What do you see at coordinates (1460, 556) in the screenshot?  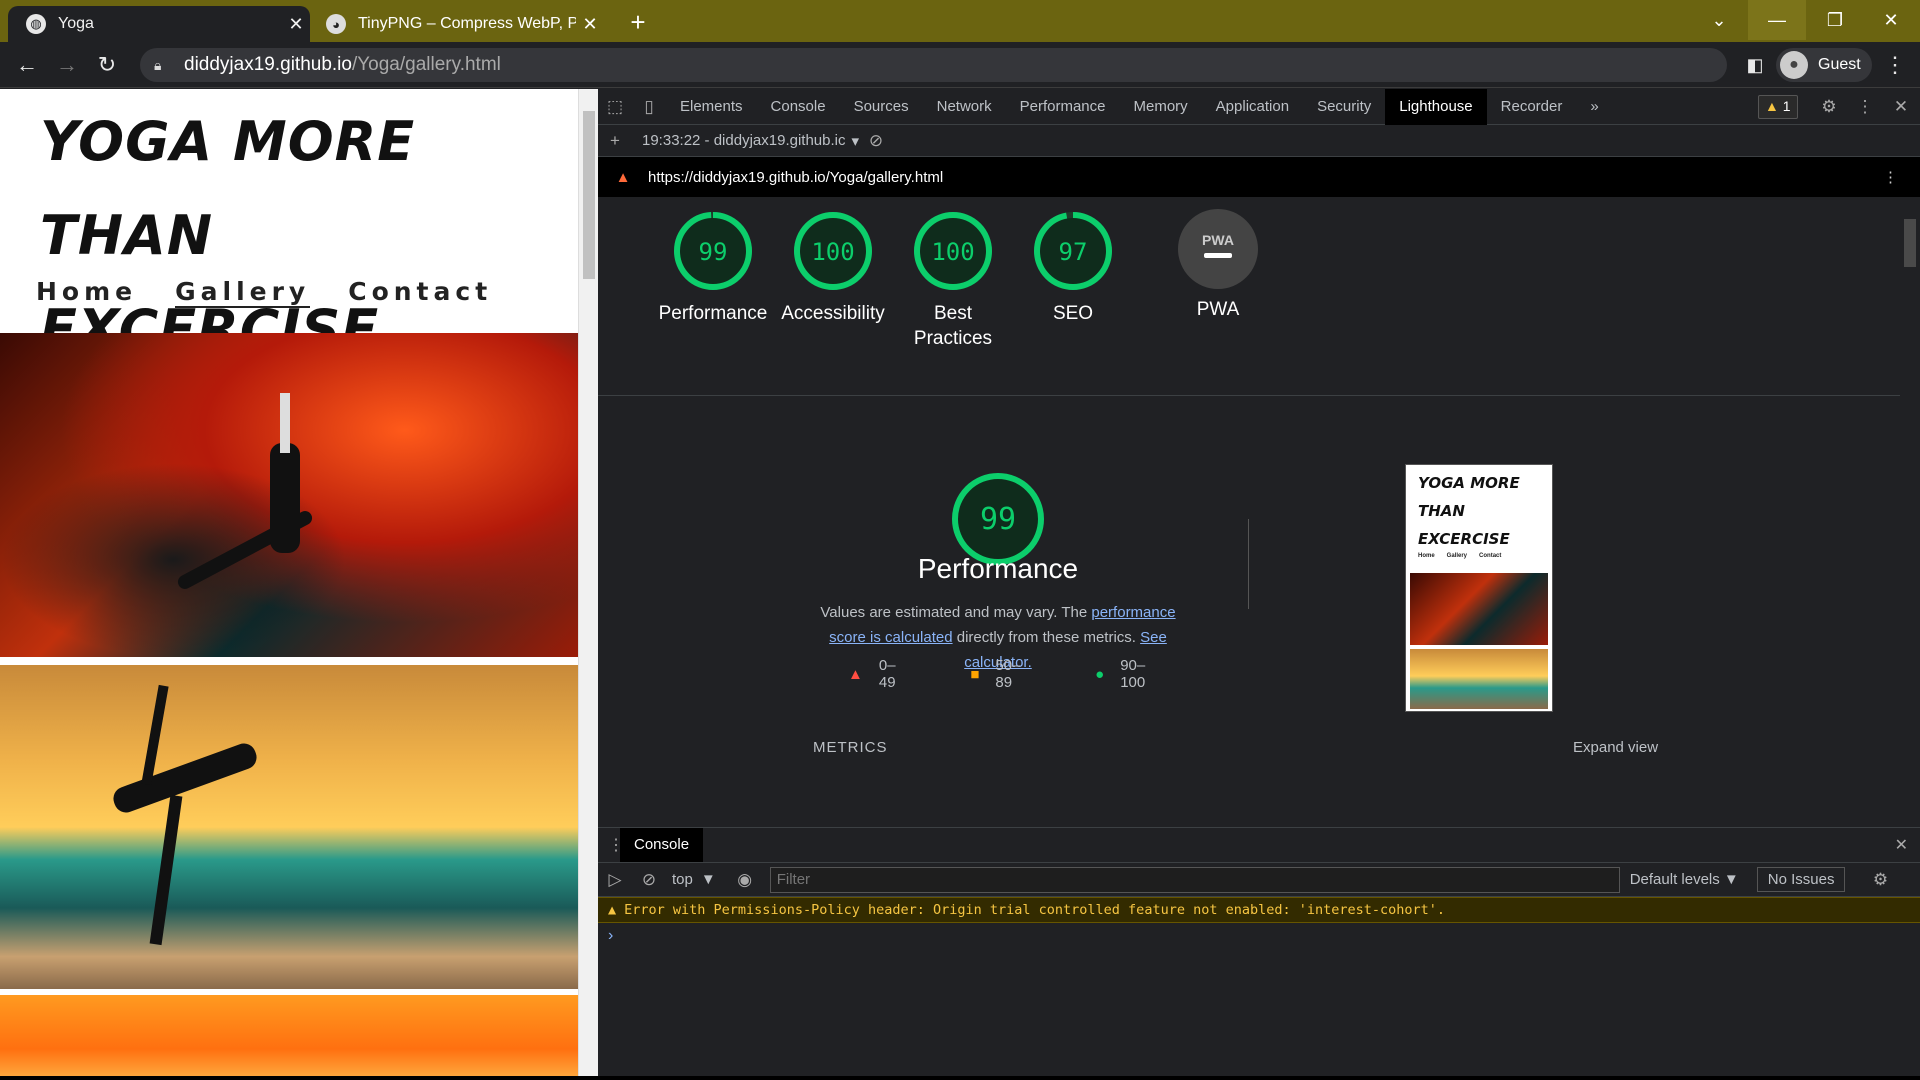 I see `thumbnail-nav: Home Gallery Contact` at bounding box center [1460, 556].